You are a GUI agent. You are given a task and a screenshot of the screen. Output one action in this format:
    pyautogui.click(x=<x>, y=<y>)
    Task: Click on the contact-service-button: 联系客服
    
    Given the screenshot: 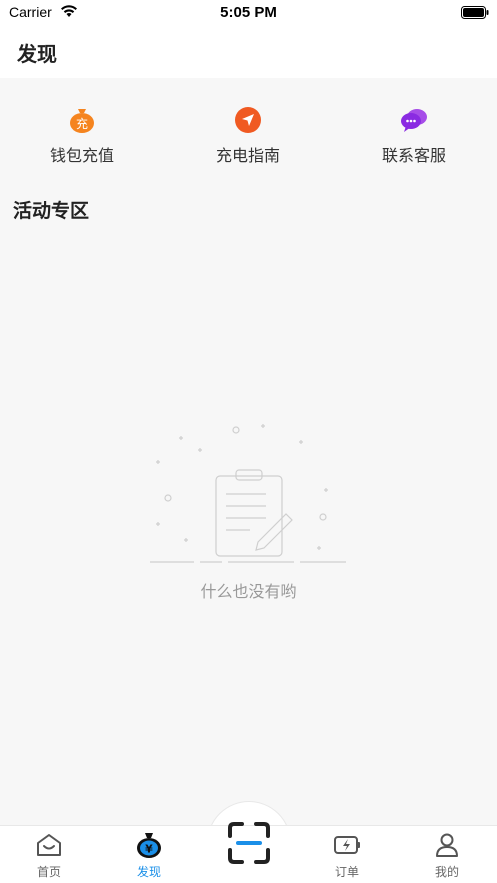 What is the action you would take?
    pyautogui.click(x=414, y=136)
    